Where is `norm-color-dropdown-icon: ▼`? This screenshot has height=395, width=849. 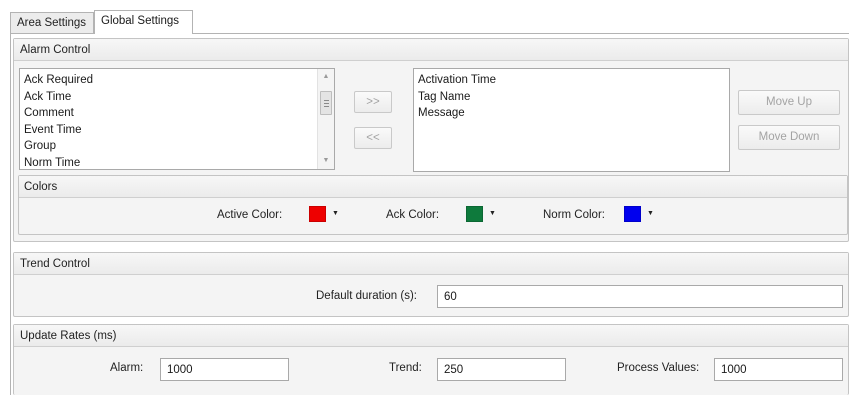
norm-color-dropdown-icon: ▼ is located at coordinates (650, 213).